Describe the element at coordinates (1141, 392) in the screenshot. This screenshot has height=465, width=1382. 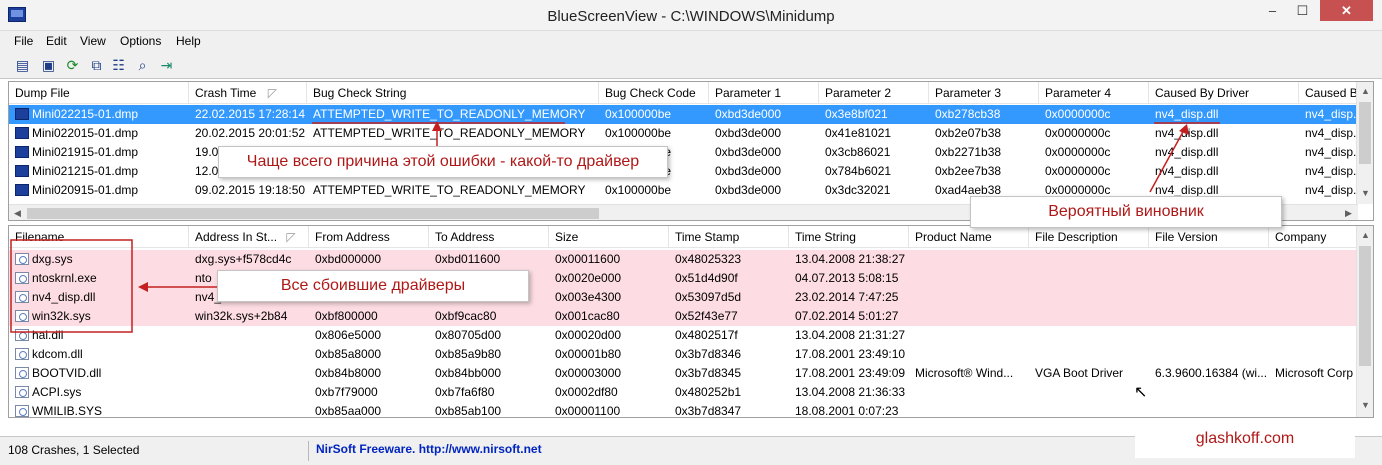
I see `mouse-cursor-icon: ↖` at that location.